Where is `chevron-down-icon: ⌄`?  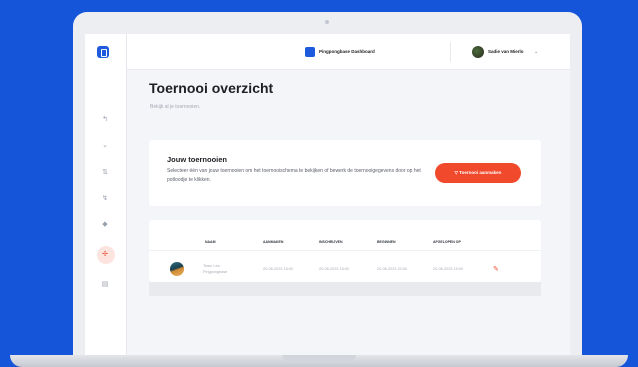
chevron-down-icon: ⌄ is located at coordinates (536, 52).